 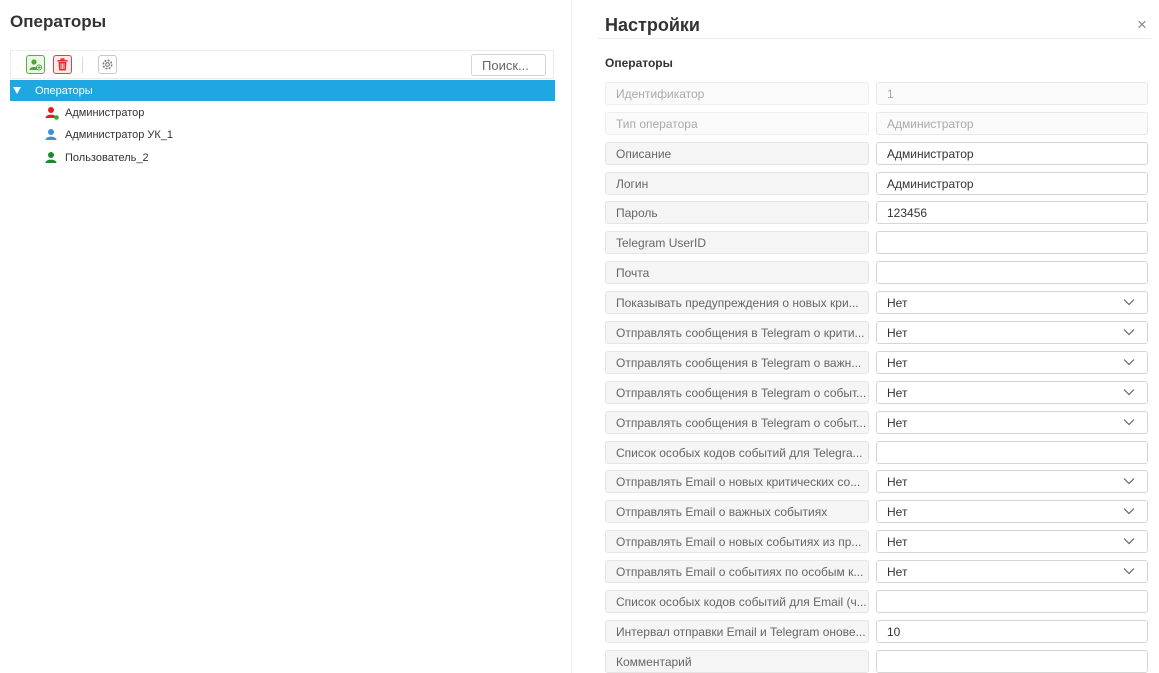 What do you see at coordinates (737, 212) in the screenshot?
I see `field-label: Пароль` at bounding box center [737, 212].